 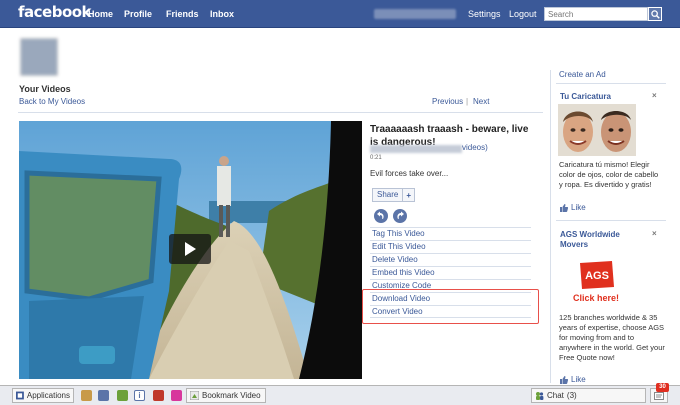 I want to click on ad1-close-icon: ×, so click(x=654, y=95).